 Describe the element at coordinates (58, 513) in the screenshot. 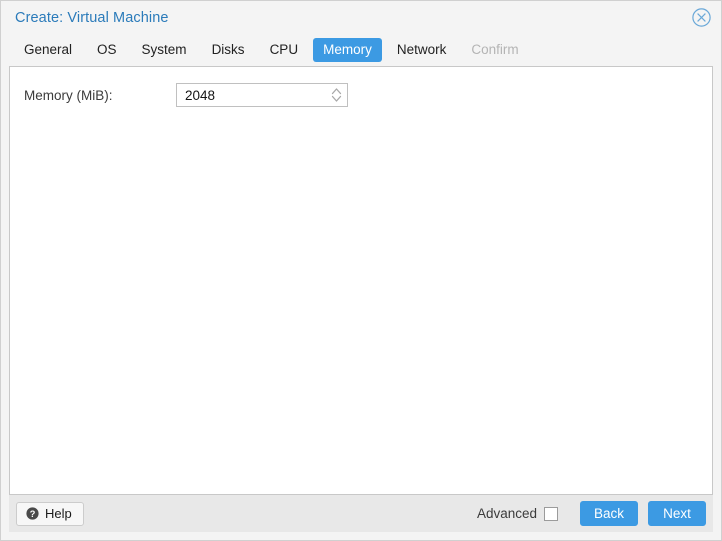

I see `help-button-label: Help` at that location.